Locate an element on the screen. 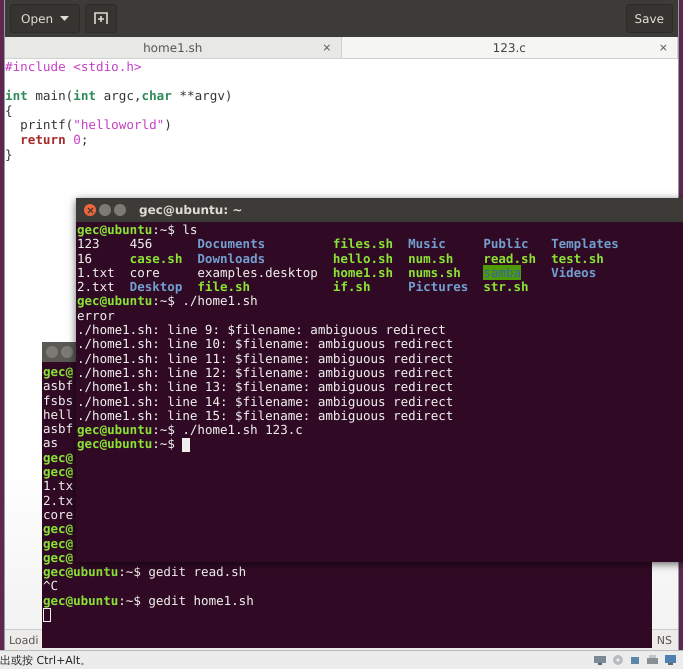 The width and height of the screenshot is (683, 669). output-text: ./home1.sh: line 15: $filename: ambiguous redirect is located at coordinates (265, 416).